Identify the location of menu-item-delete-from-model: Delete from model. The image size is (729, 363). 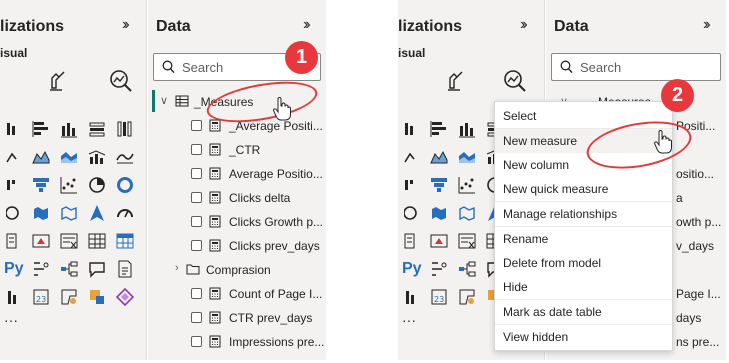
(583, 263).